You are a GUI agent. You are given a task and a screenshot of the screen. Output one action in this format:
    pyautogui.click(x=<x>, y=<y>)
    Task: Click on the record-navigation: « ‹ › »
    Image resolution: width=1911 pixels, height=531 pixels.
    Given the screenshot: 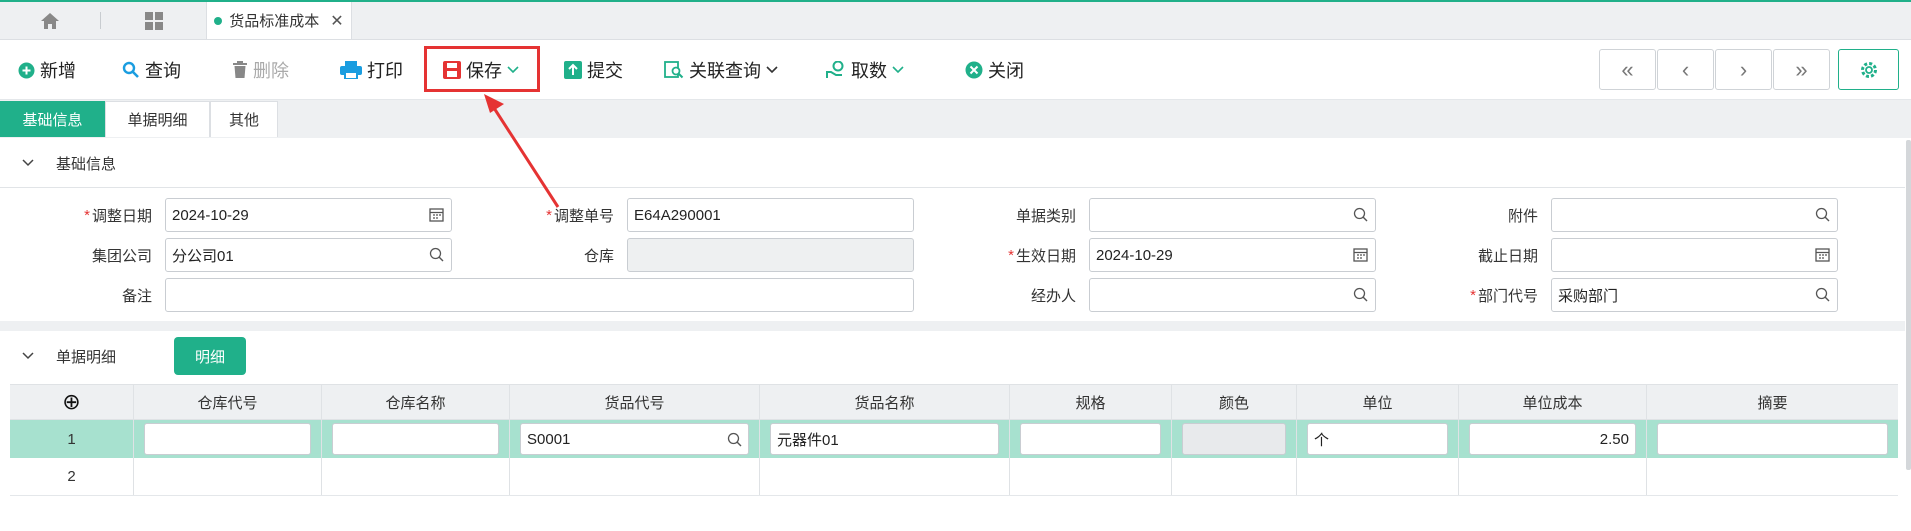 What is the action you would take?
    pyautogui.click(x=1715, y=69)
    